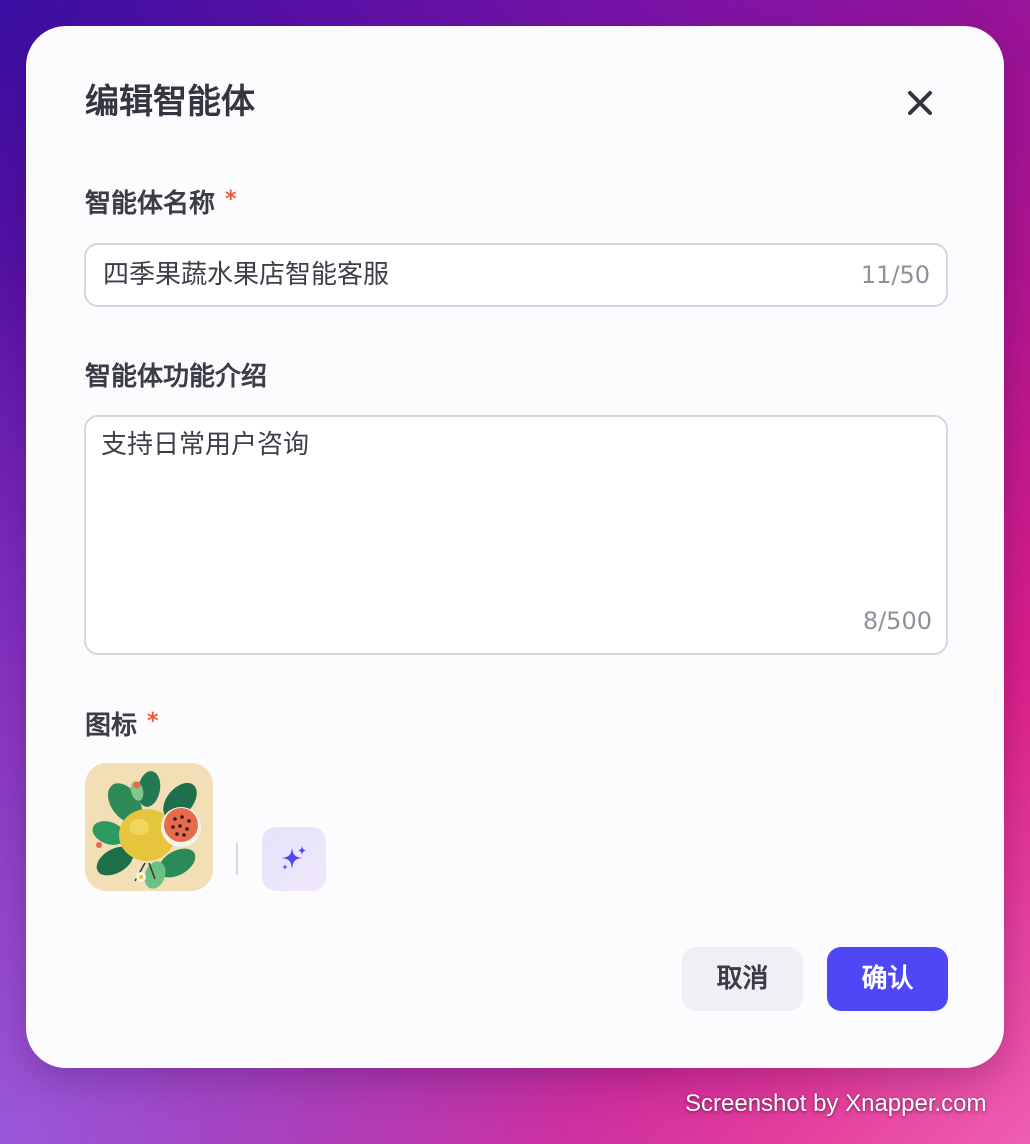  I want to click on name-label-text: 智能体名称, so click(150, 204).